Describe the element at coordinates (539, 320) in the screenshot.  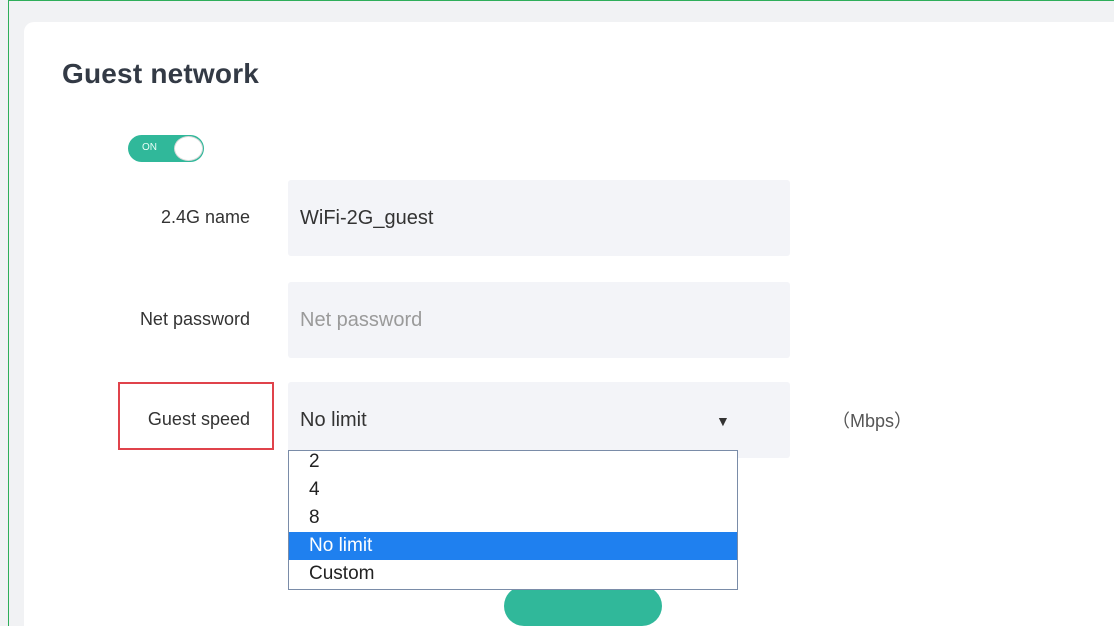
I see `net-password-input` at that location.